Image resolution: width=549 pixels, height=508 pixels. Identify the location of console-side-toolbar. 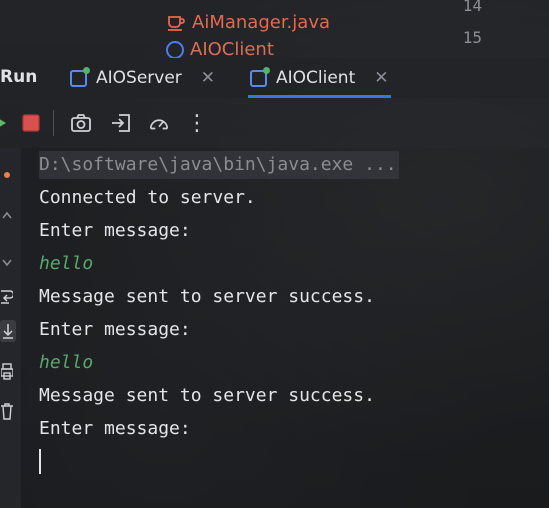
(10, 328).